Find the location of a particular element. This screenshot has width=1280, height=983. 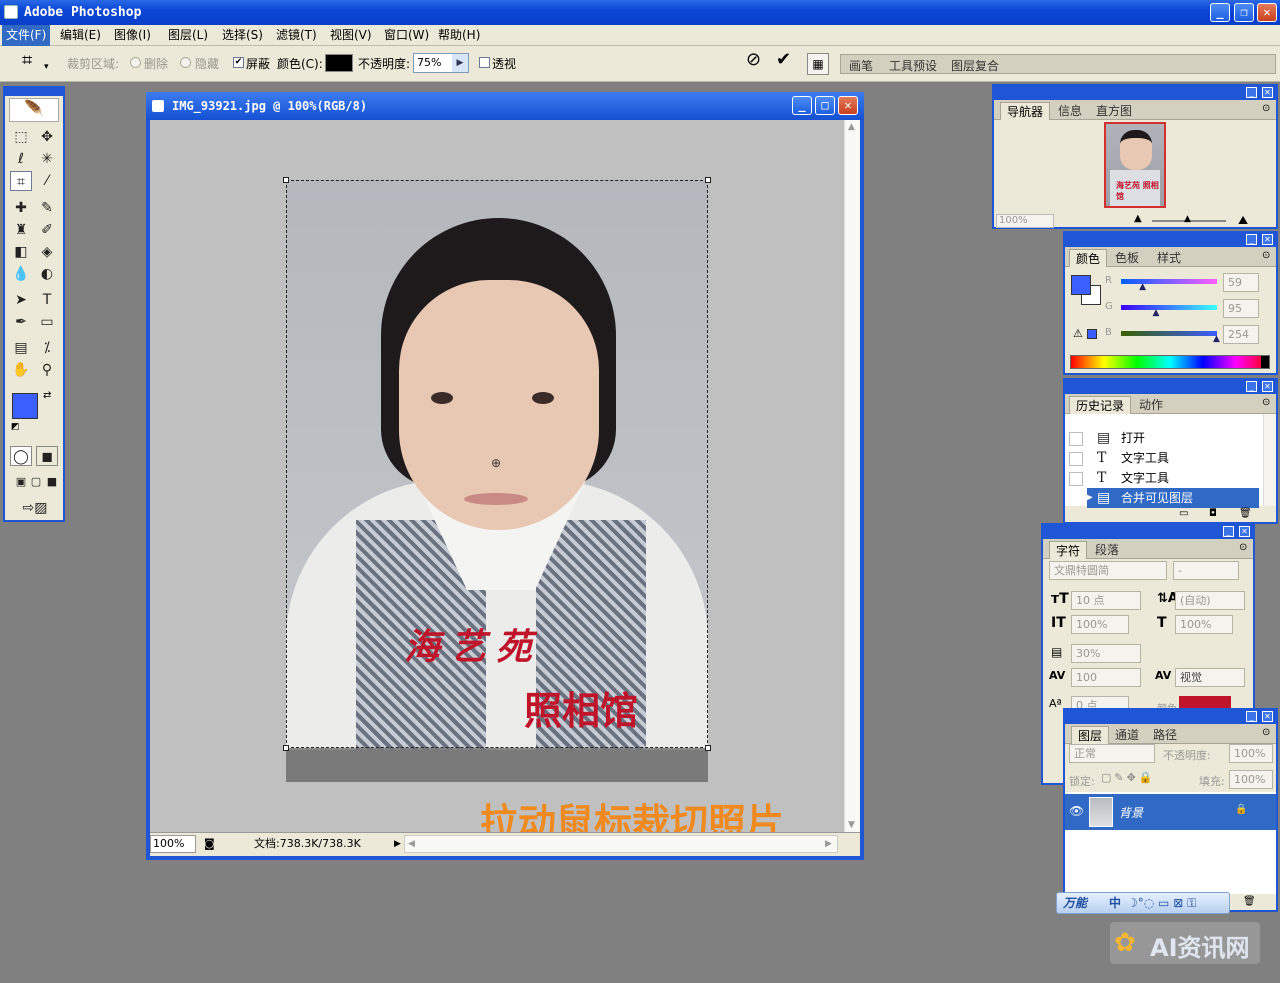

dodge-tool-icon: ◐ is located at coordinates (47, 274).